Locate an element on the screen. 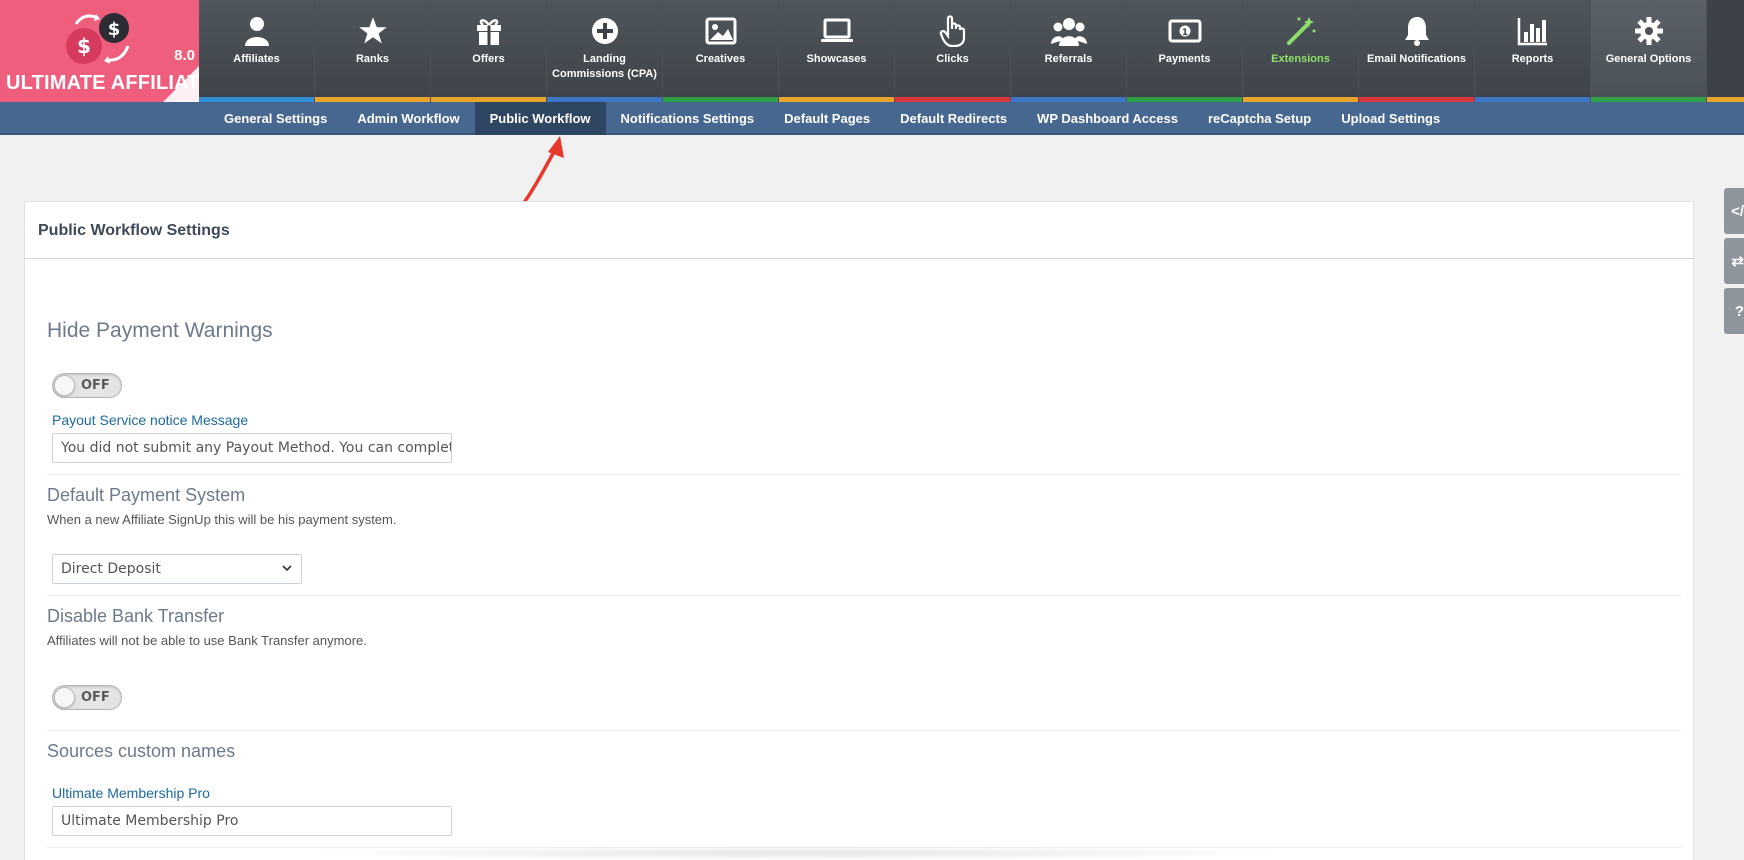  menu-item-label: Payments is located at coordinates (1184, 59).